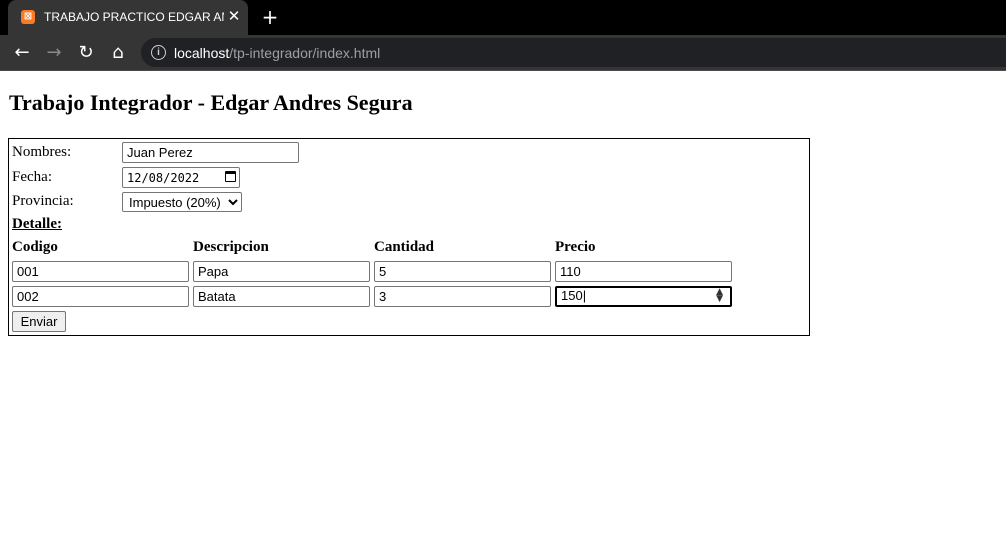 The width and height of the screenshot is (1006, 539). I want to click on column-header-descripcion: Descripcion, so click(231, 247).